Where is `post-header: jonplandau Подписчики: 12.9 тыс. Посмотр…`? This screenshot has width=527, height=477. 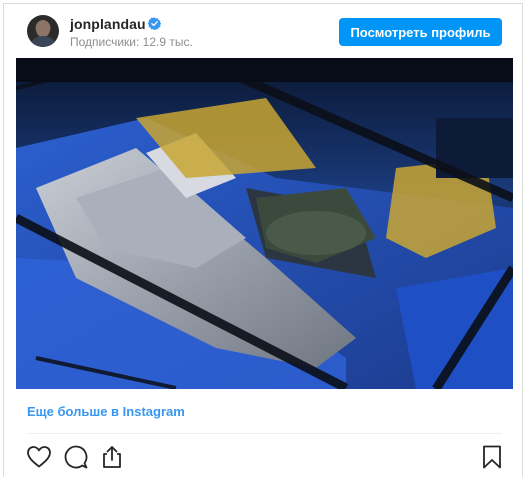
post-header: jonplandau Подписчики: 12.9 тыс. Посмотр… is located at coordinates (263, 31).